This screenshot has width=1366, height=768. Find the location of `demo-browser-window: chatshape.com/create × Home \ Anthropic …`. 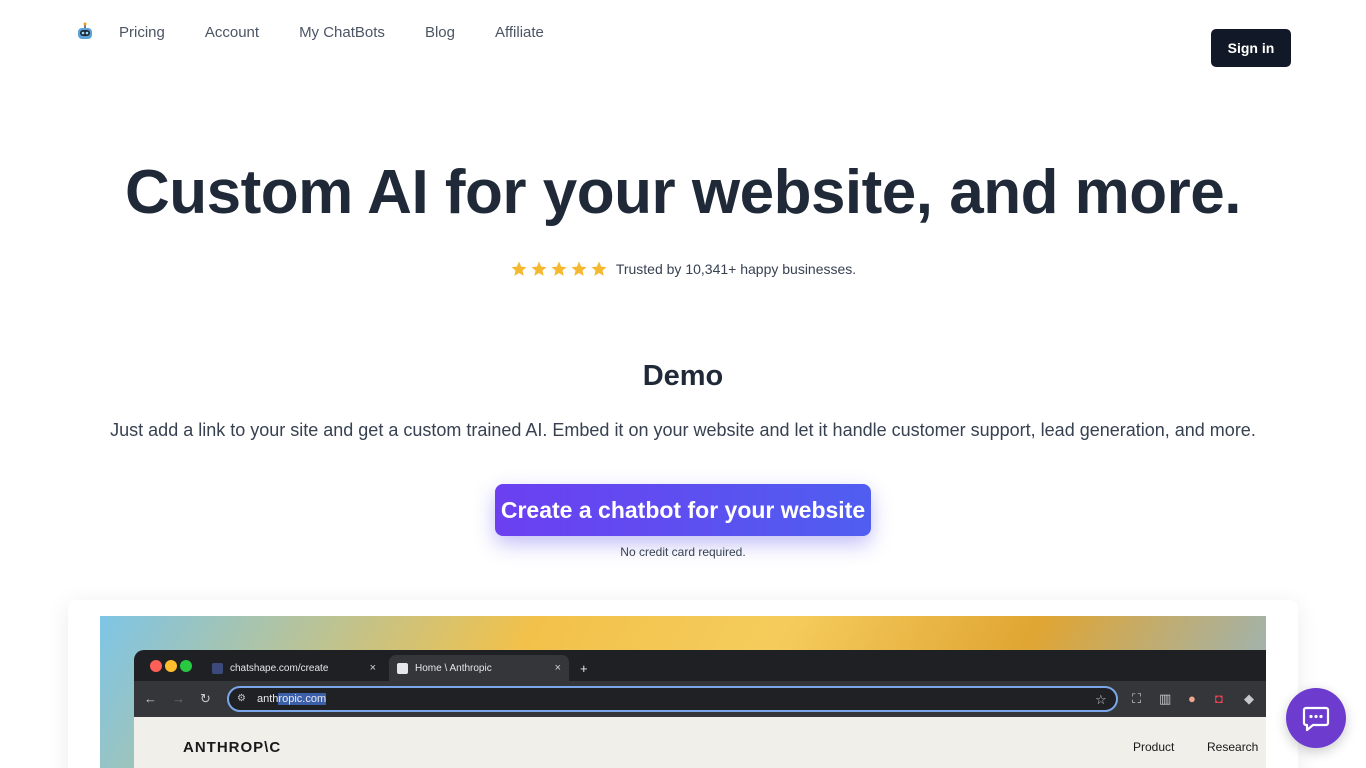

demo-browser-window: chatshape.com/create × Home \ Anthropic … is located at coordinates (700, 709).